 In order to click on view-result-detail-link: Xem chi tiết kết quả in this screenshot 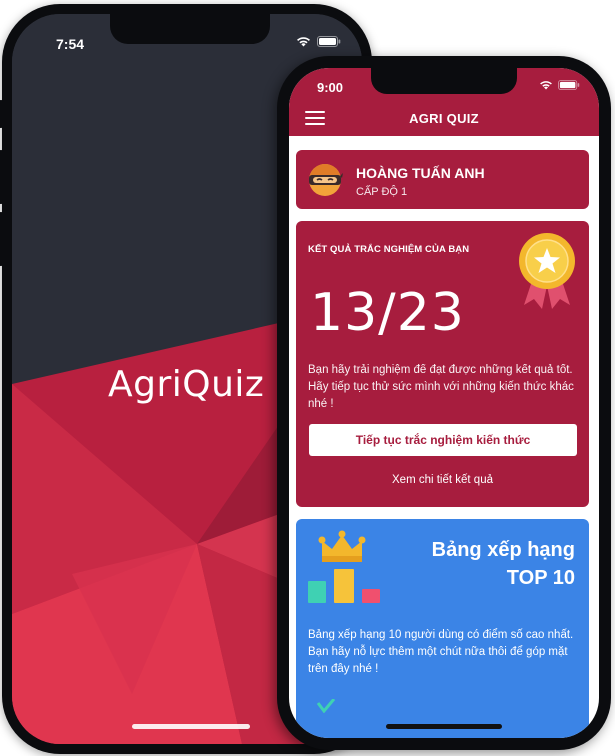, I will do `click(442, 480)`.